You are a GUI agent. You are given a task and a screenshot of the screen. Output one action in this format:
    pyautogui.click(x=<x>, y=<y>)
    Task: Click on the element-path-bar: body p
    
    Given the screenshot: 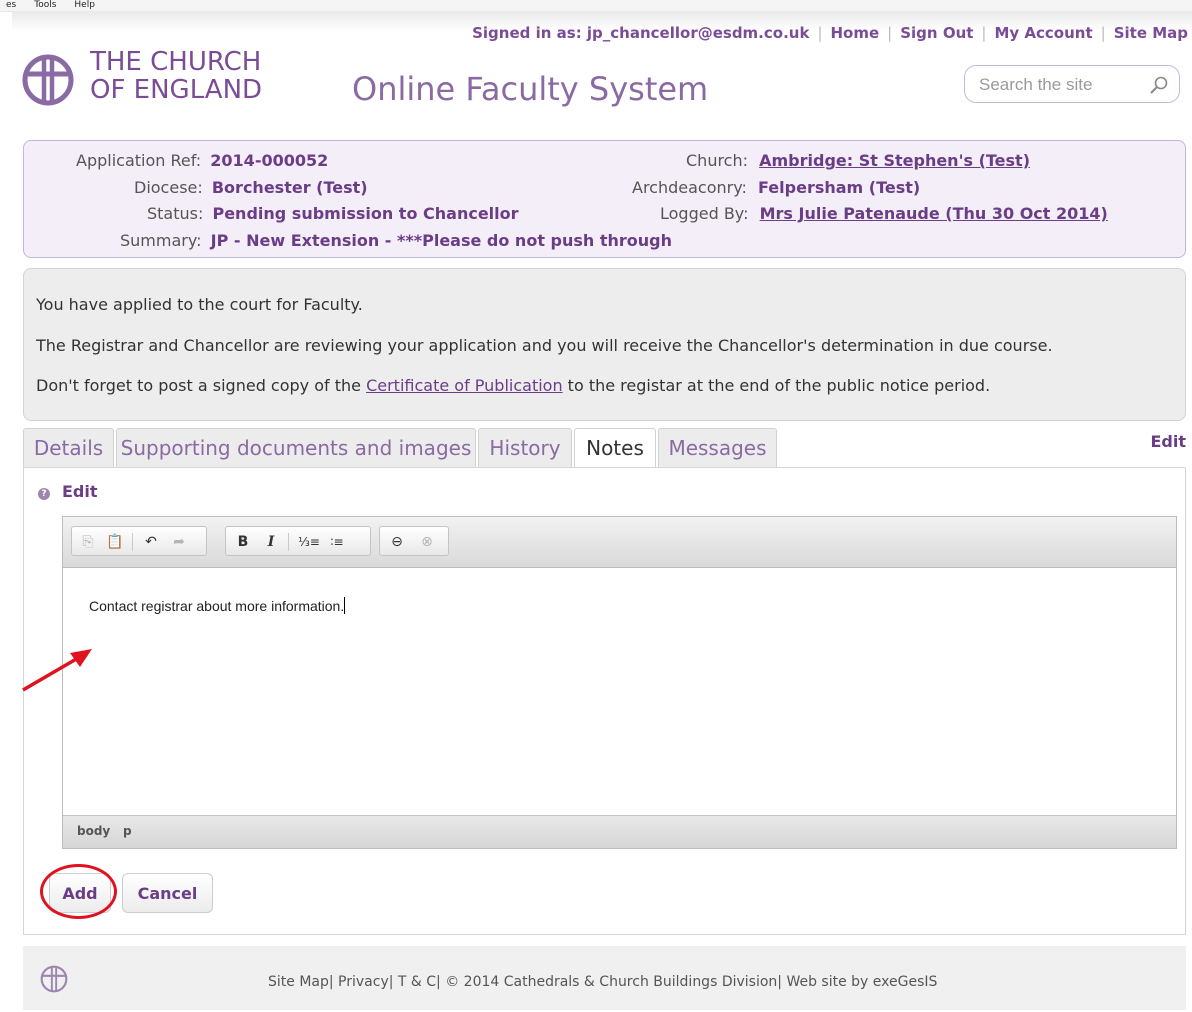 What is the action you would take?
    pyautogui.click(x=619, y=831)
    